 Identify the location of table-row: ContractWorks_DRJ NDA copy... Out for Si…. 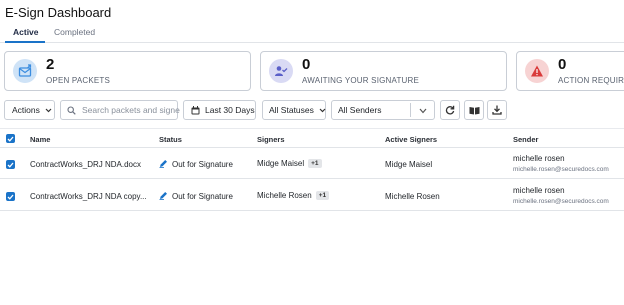
(312, 195).